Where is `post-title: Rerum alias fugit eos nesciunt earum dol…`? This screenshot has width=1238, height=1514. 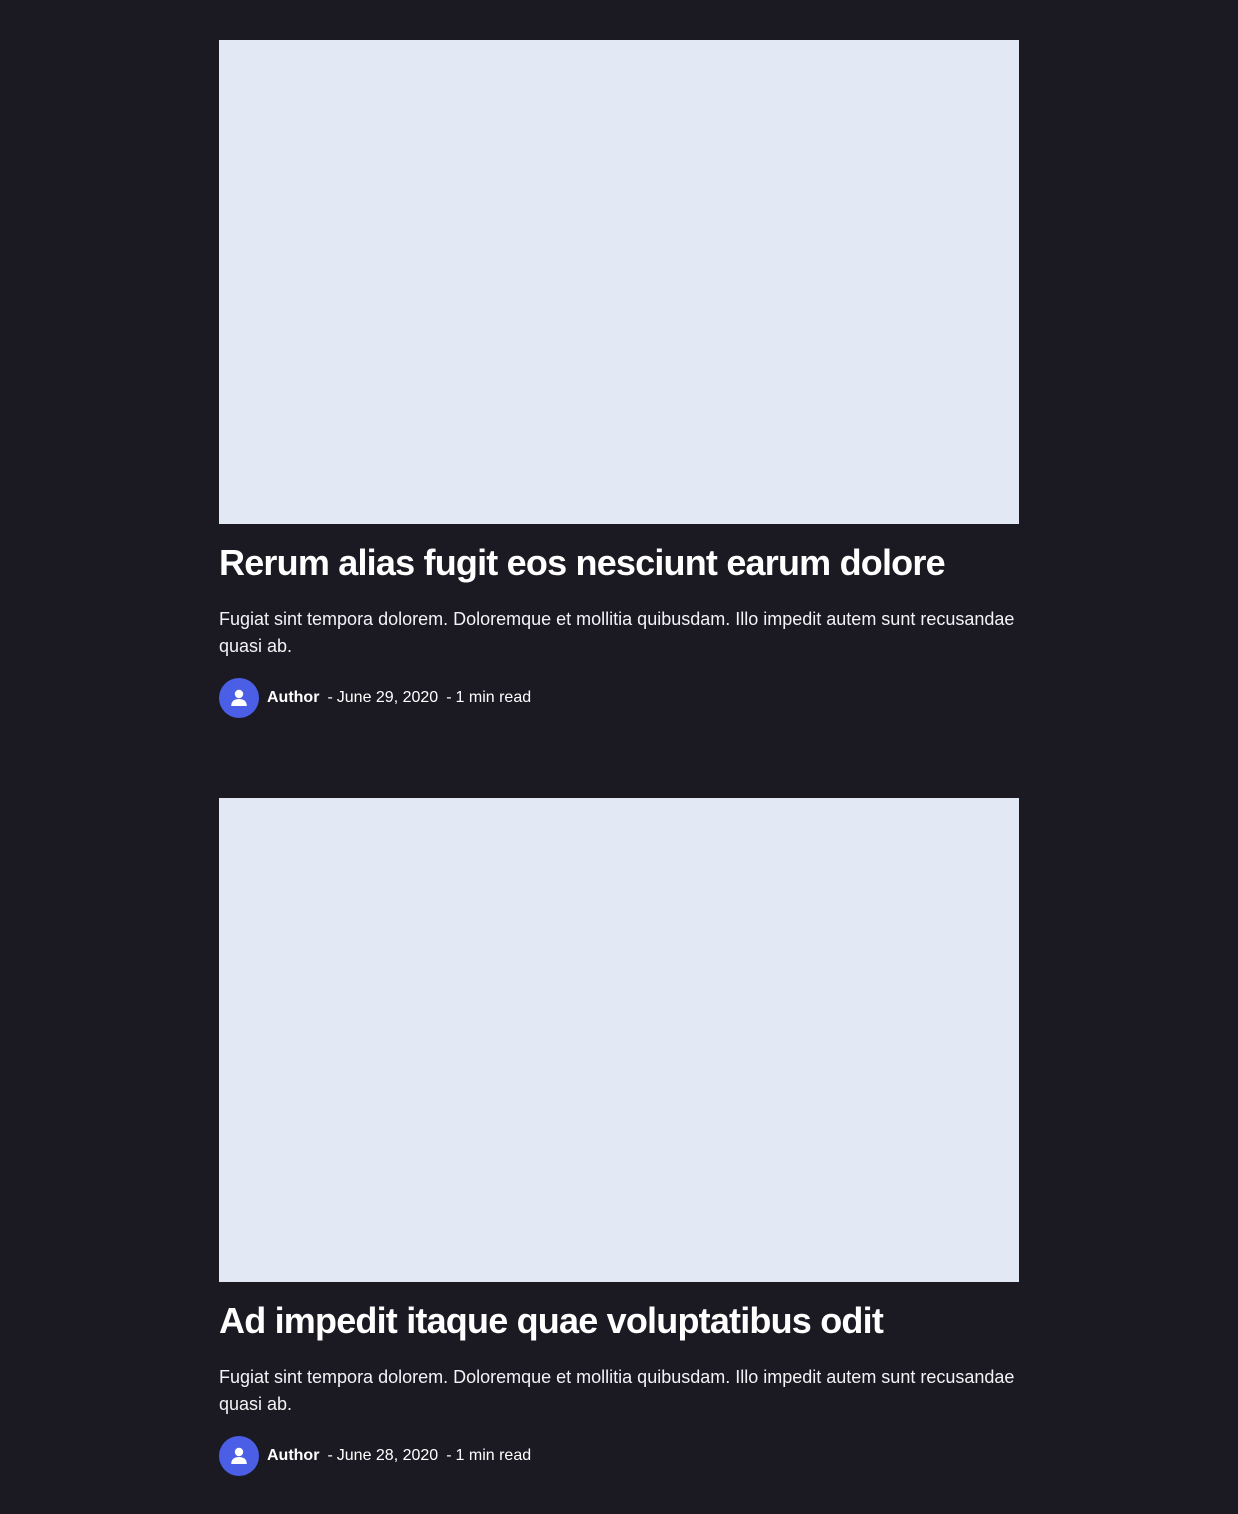
post-title: Rerum alias fugit eos nesciunt earum dol… is located at coordinates (619, 554).